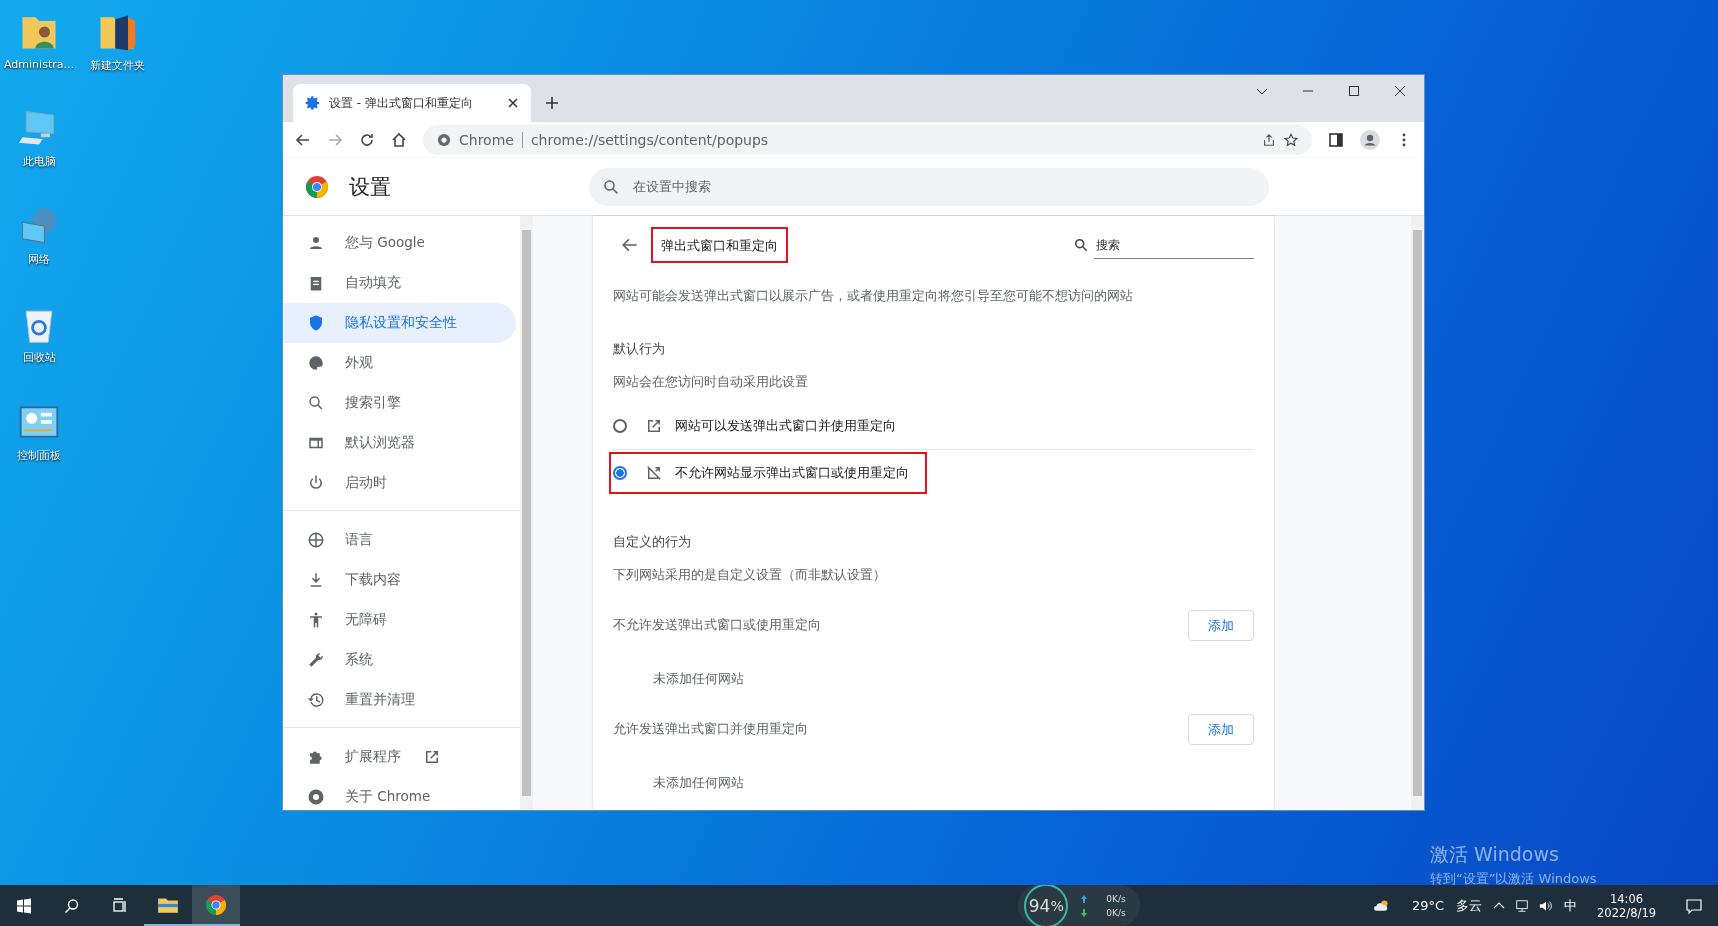 The height and width of the screenshot is (926, 1718). I want to click on download-rate: 0K/s, so click(1116, 912).